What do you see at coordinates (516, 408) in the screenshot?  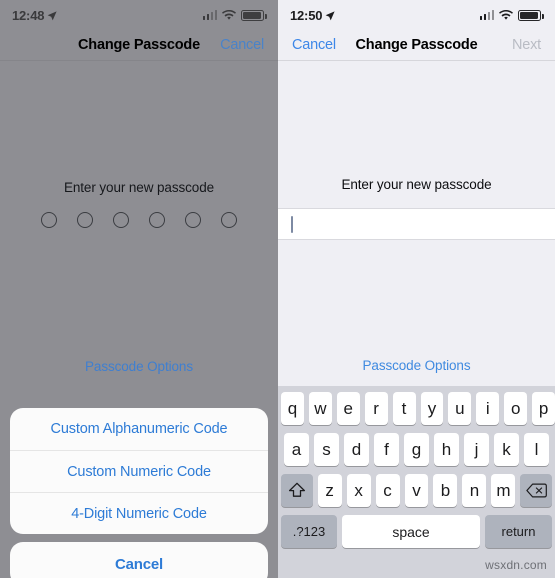 I see `key-o: o` at bounding box center [516, 408].